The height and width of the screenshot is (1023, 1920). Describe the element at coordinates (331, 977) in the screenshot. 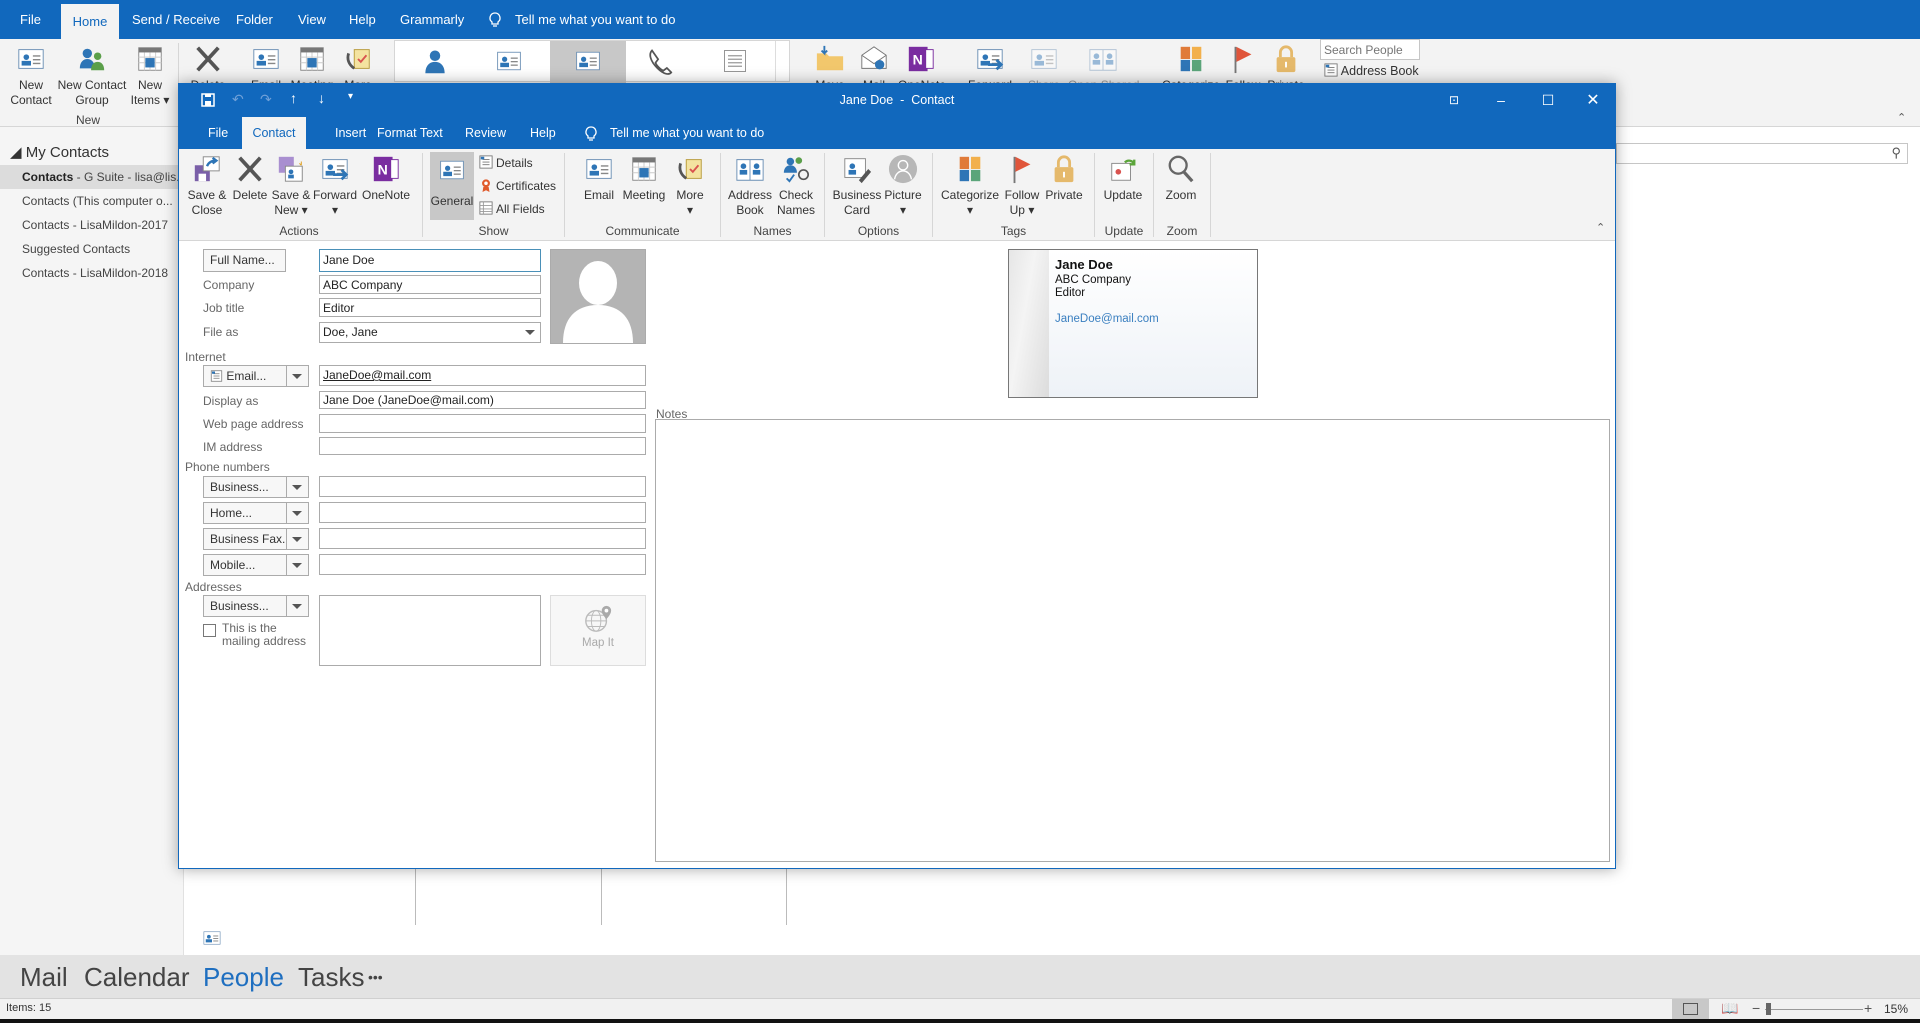

I see `nav-tasks: Tasks` at that location.